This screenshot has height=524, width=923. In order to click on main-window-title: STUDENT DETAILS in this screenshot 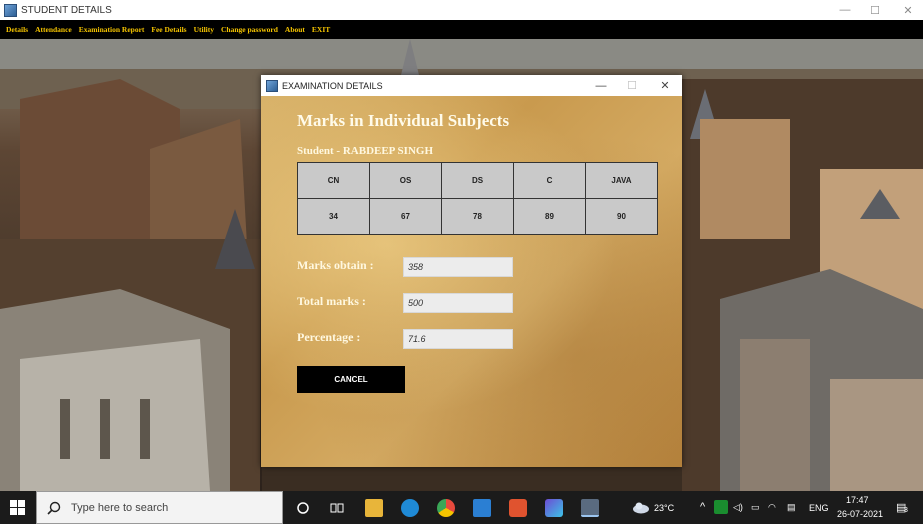, I will do `click(66, 10)`.